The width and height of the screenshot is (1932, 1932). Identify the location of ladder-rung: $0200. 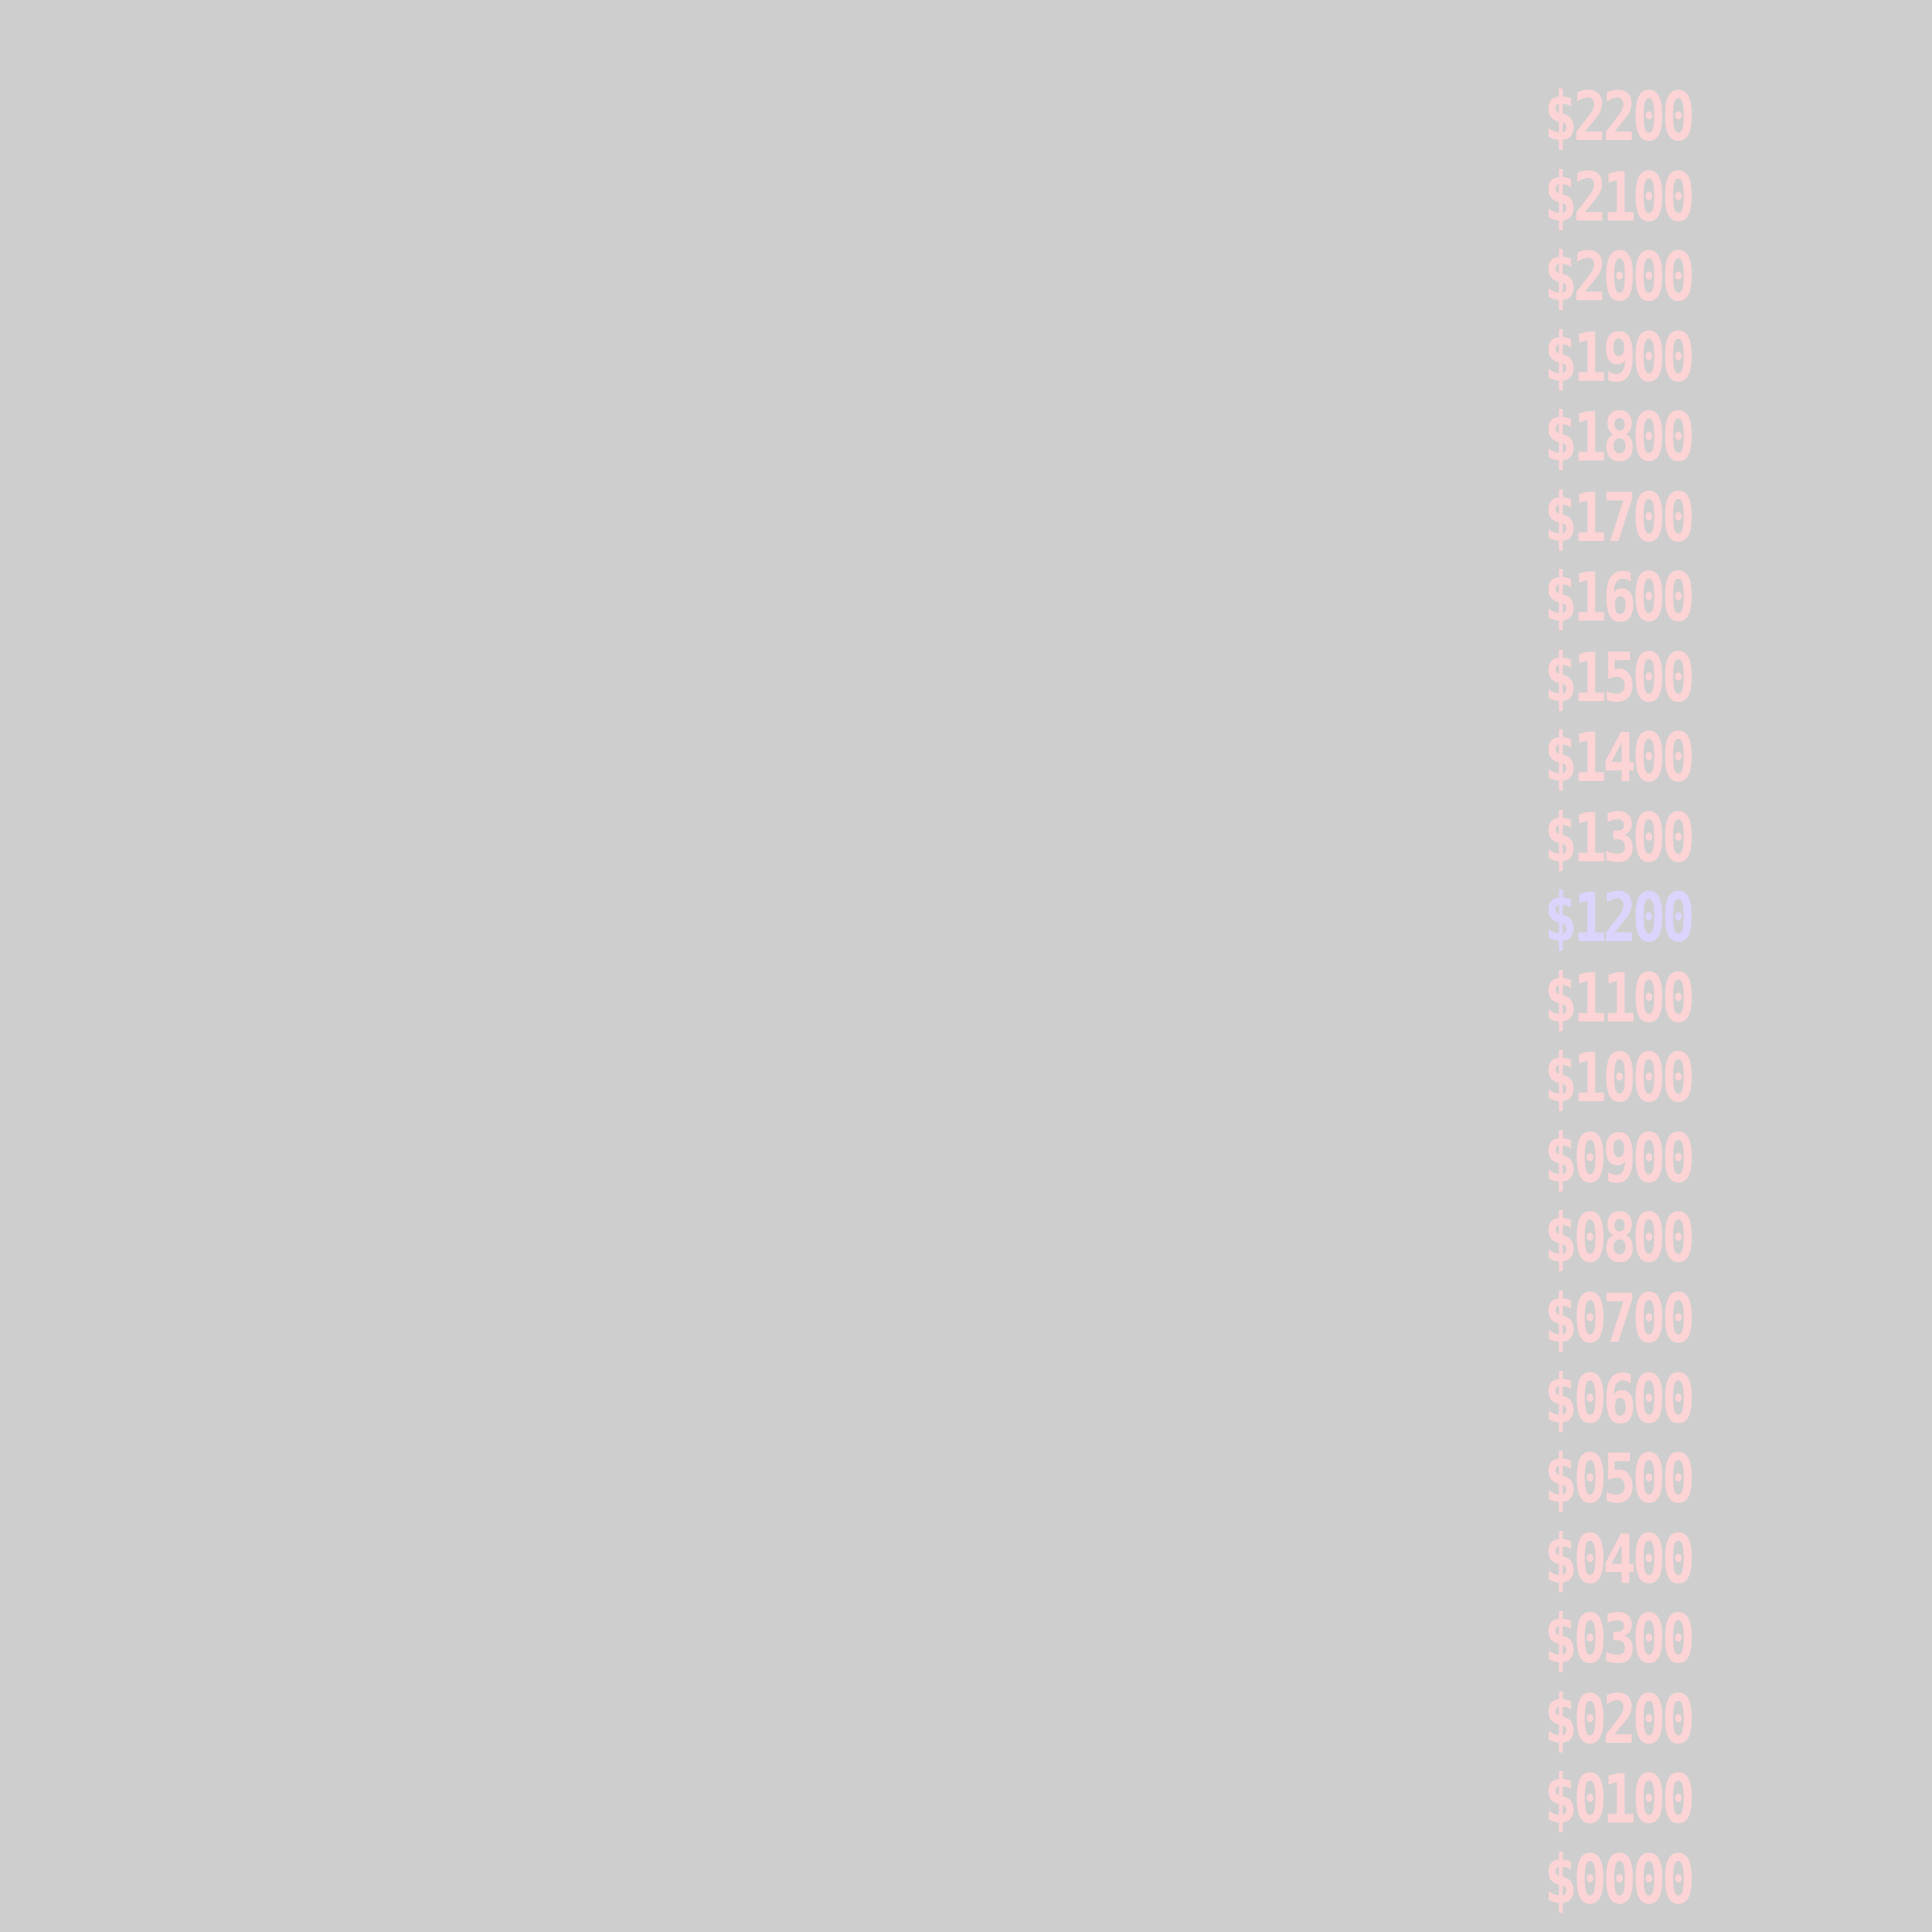
(1619, 1719).